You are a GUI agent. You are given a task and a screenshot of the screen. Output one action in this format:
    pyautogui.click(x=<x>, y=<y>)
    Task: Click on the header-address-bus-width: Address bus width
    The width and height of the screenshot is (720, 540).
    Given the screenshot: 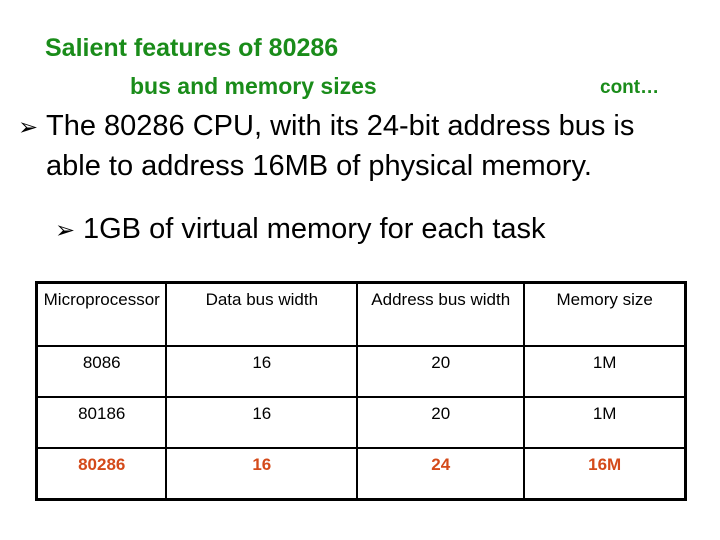 What is the action you would take?
    pyautogui.click(x=441, y=314)
    